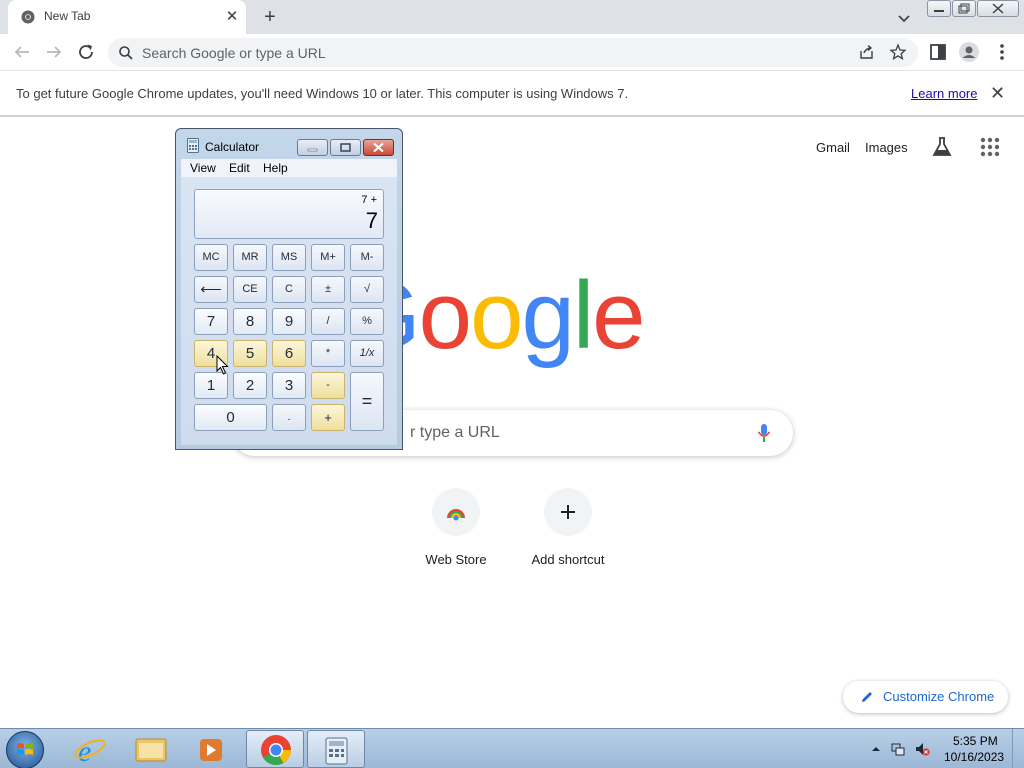 This screenshot has height=768, width=1024. I want to click on network-icon, so click(898, 749).